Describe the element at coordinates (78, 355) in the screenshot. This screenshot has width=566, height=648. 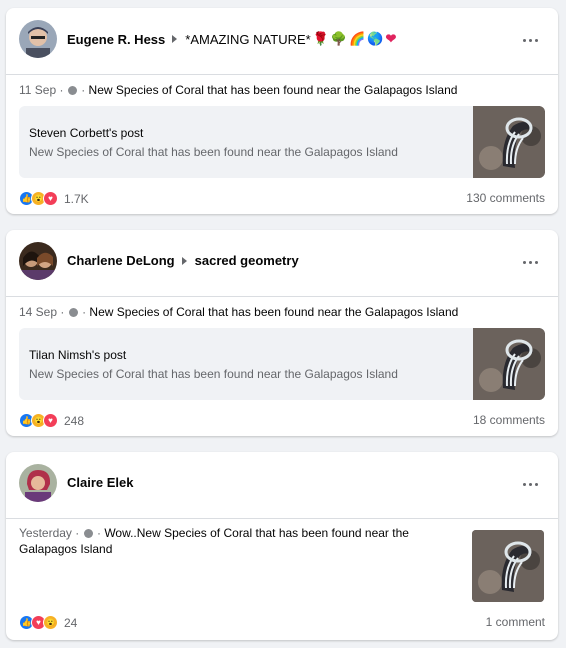
I see `shared-post-author: Tilan Nimsh's post` at that location.